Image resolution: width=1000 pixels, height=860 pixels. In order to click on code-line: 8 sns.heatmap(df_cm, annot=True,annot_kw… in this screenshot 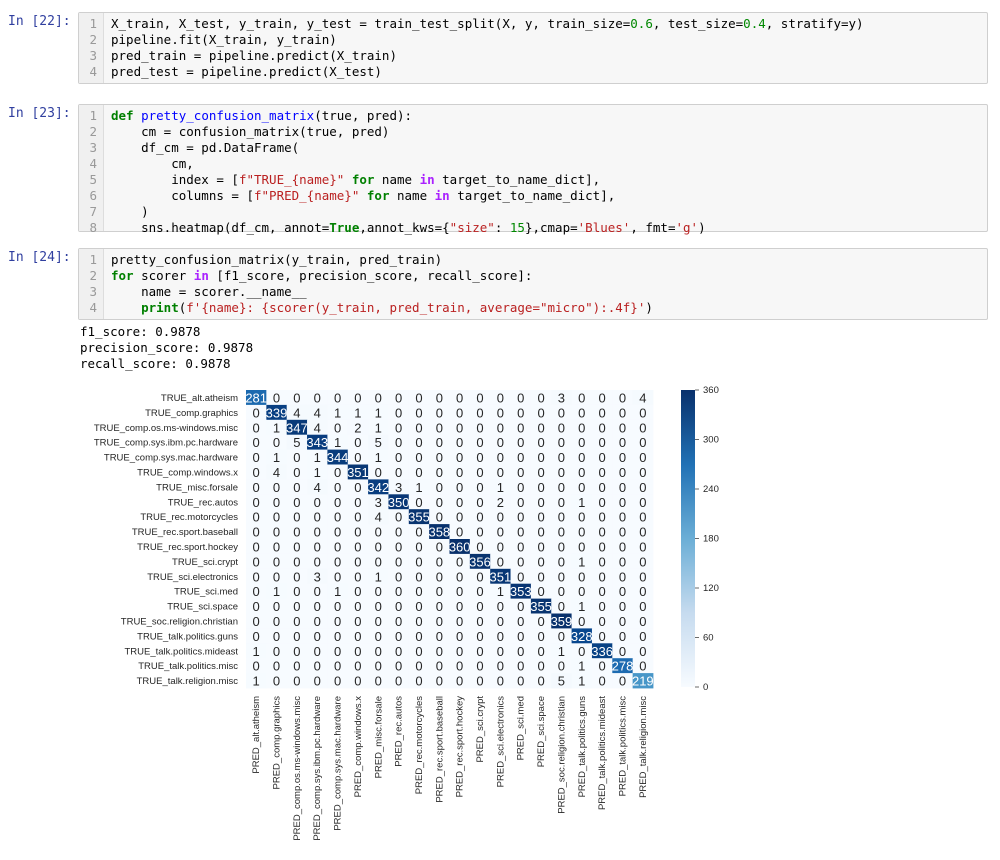, I will do `click(533, 228)`.